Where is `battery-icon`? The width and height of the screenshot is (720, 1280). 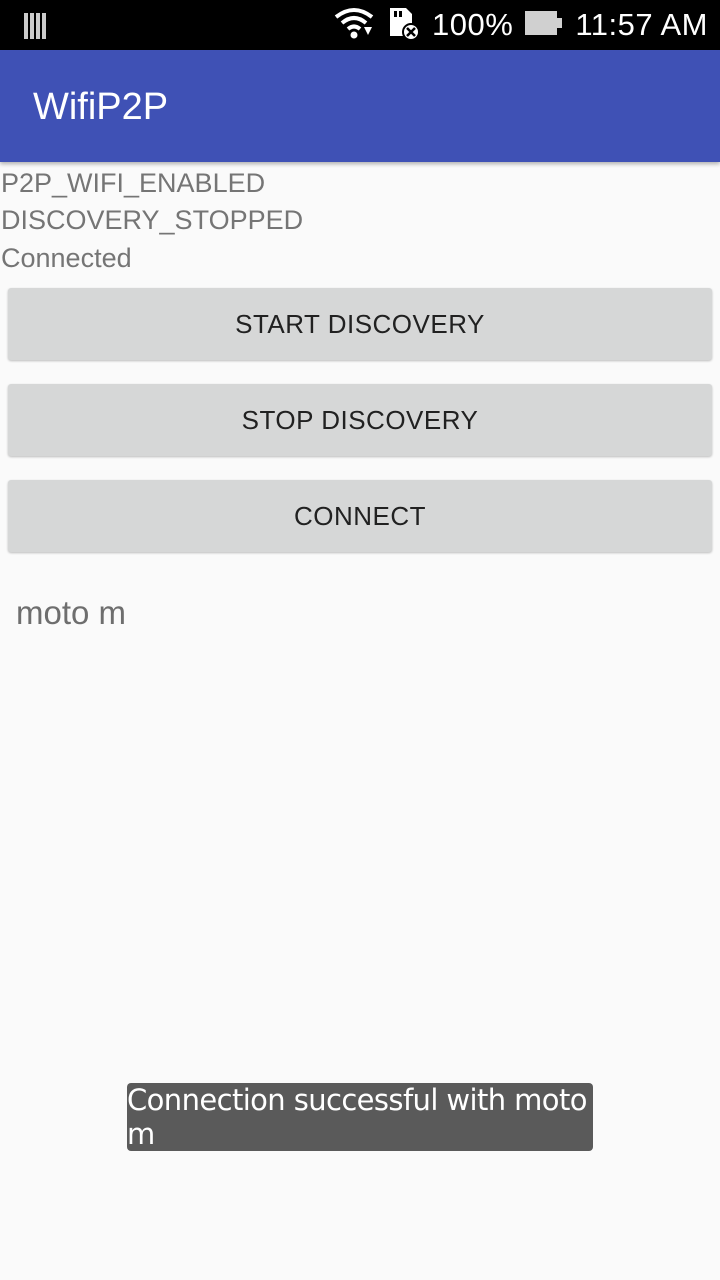
battery-icon is located at coordinates (544, 25).